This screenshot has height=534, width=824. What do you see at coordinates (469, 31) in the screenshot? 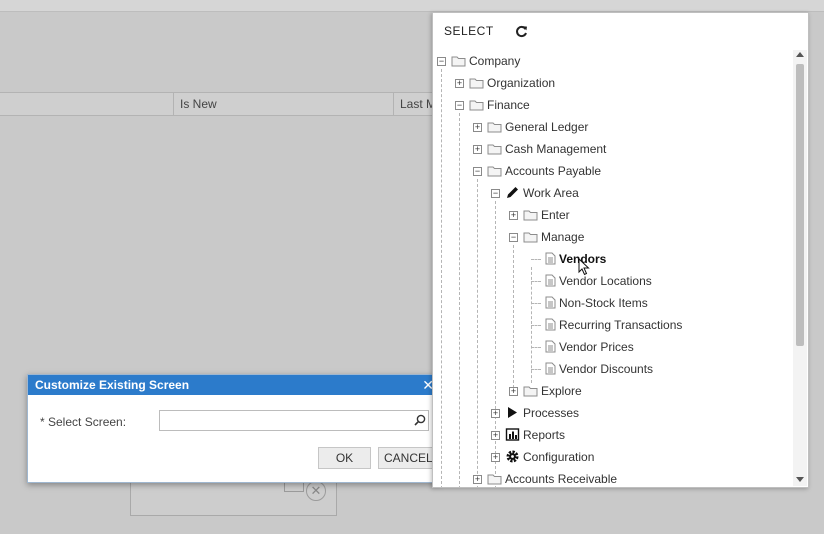
I see `tree-panel-title: SELECT` at bounding box center [469, 31].